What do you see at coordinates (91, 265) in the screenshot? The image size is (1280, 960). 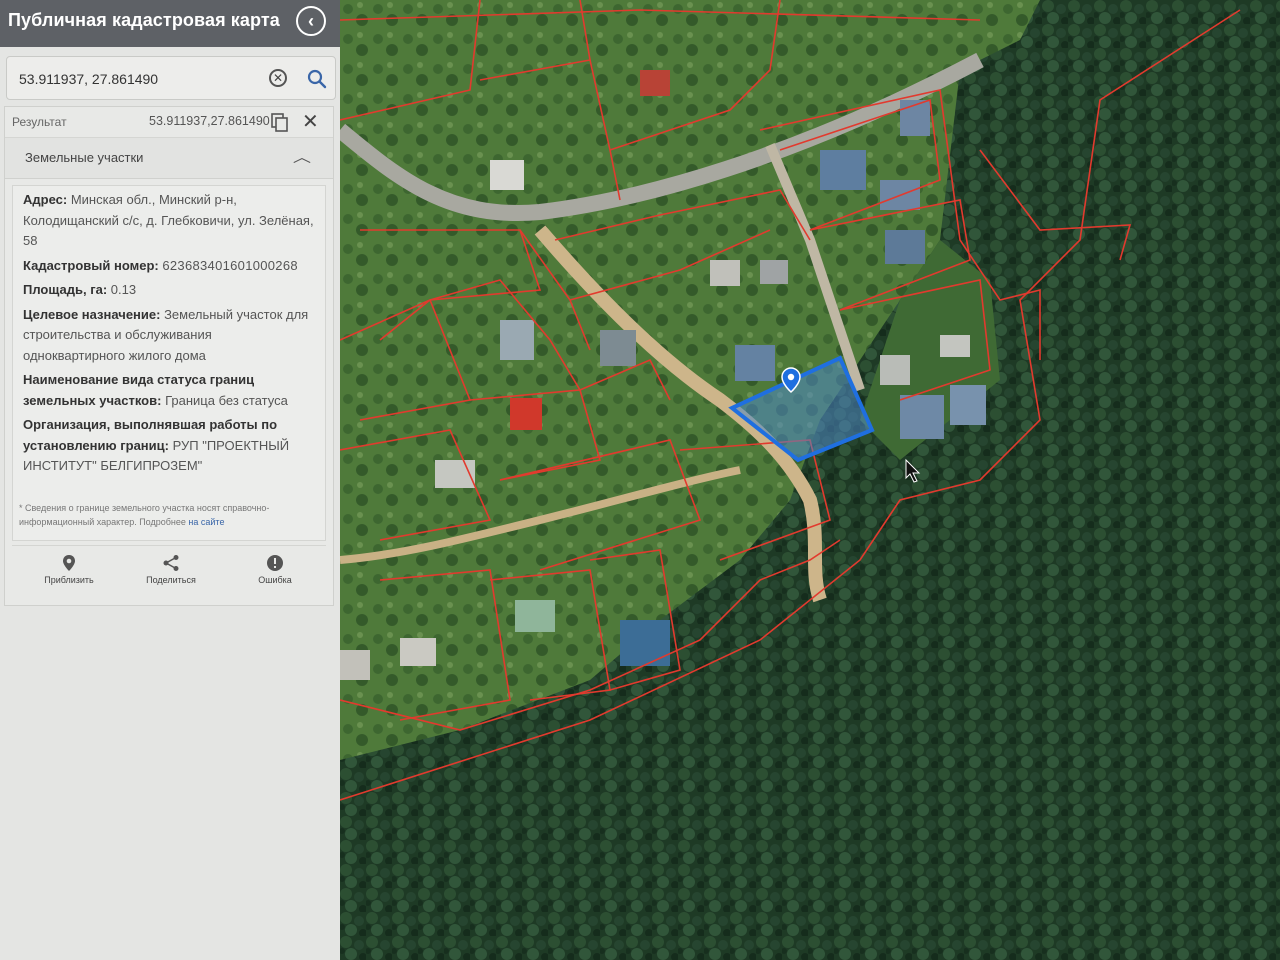 I see `cadastral-label: Кадастровый номер:` at bounding box center [91, 265].